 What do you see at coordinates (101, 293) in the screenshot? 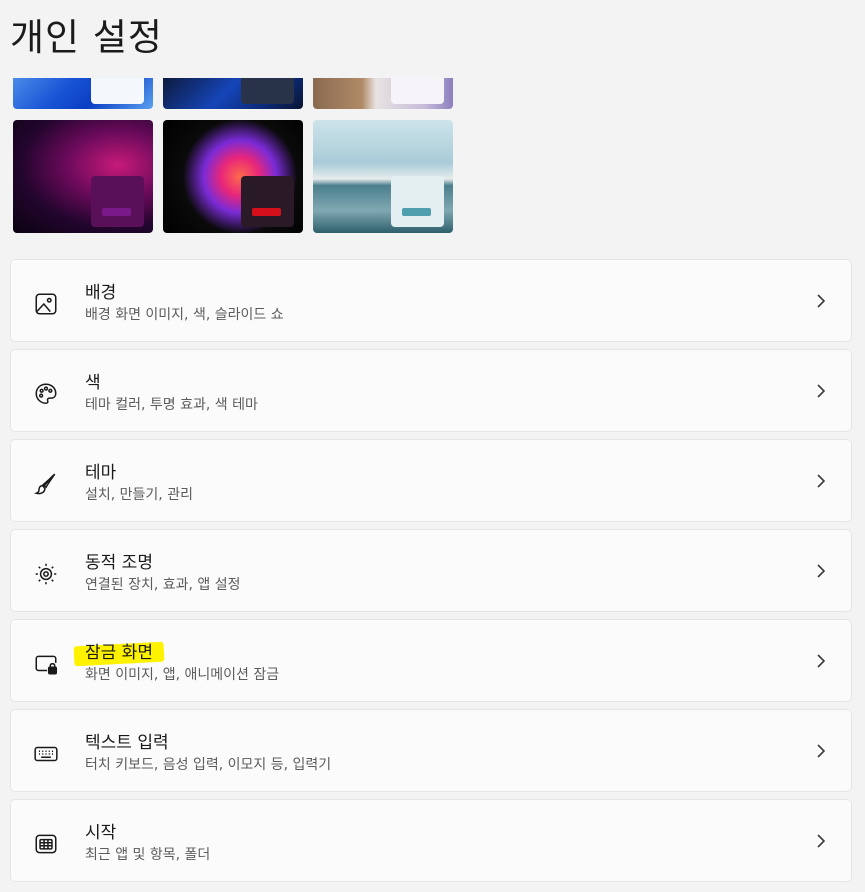
I see `settings-item-title: 배경` at bounding box center [101, 293].